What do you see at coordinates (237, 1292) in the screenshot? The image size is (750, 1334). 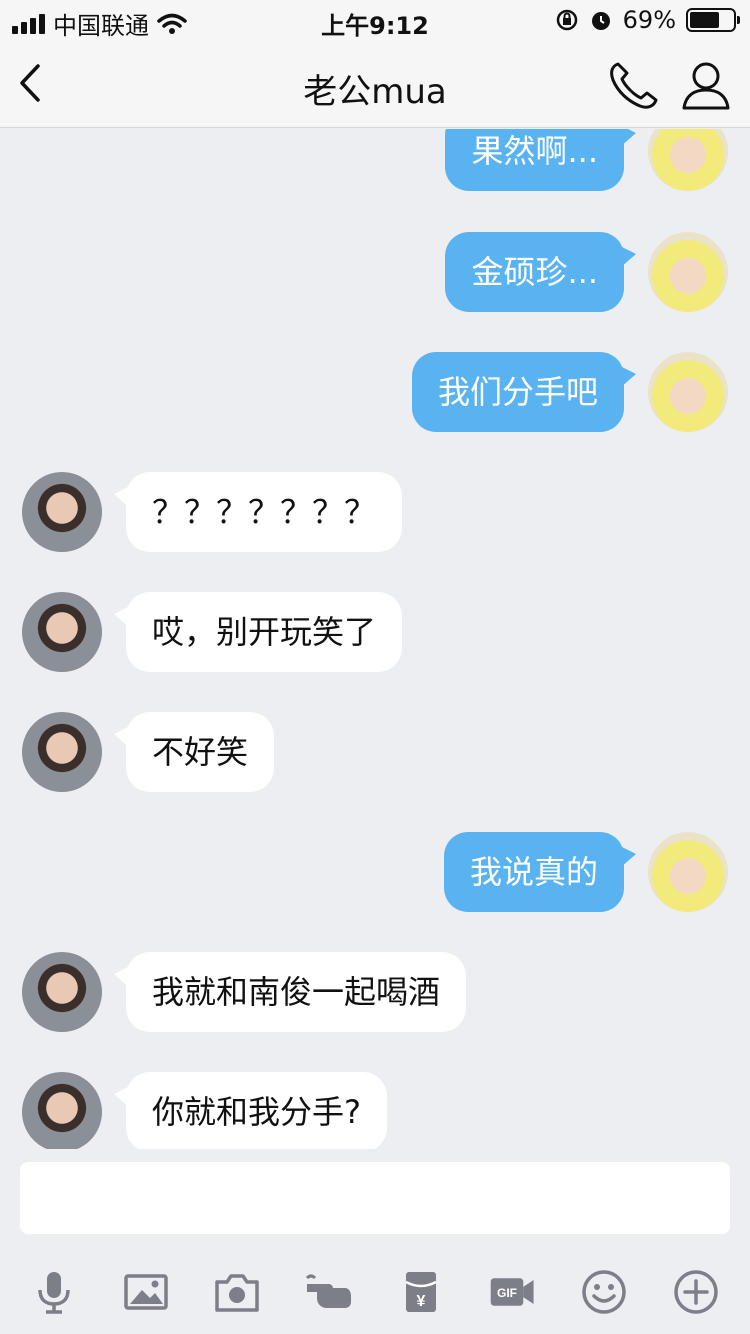 I see `camera-icon` at bounding box center [237, 1292].